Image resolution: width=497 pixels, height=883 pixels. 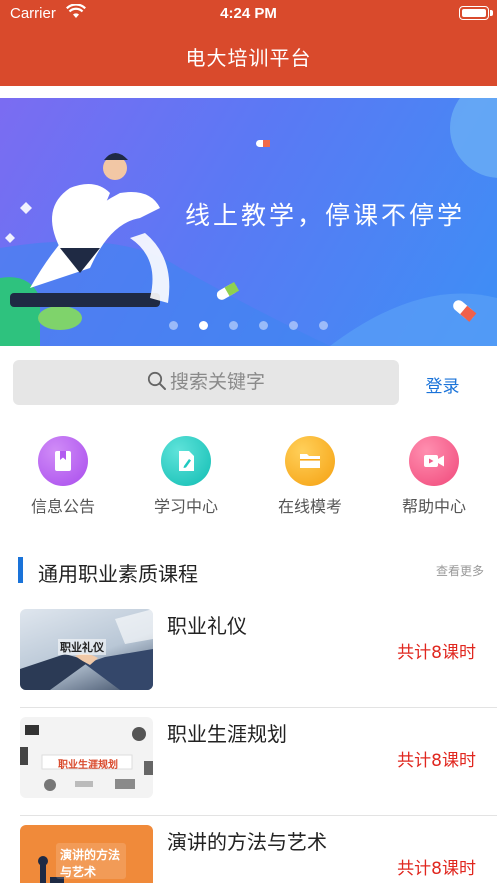 I want to click on course-title: 职业生涯规划, so click(x=227, y=734).